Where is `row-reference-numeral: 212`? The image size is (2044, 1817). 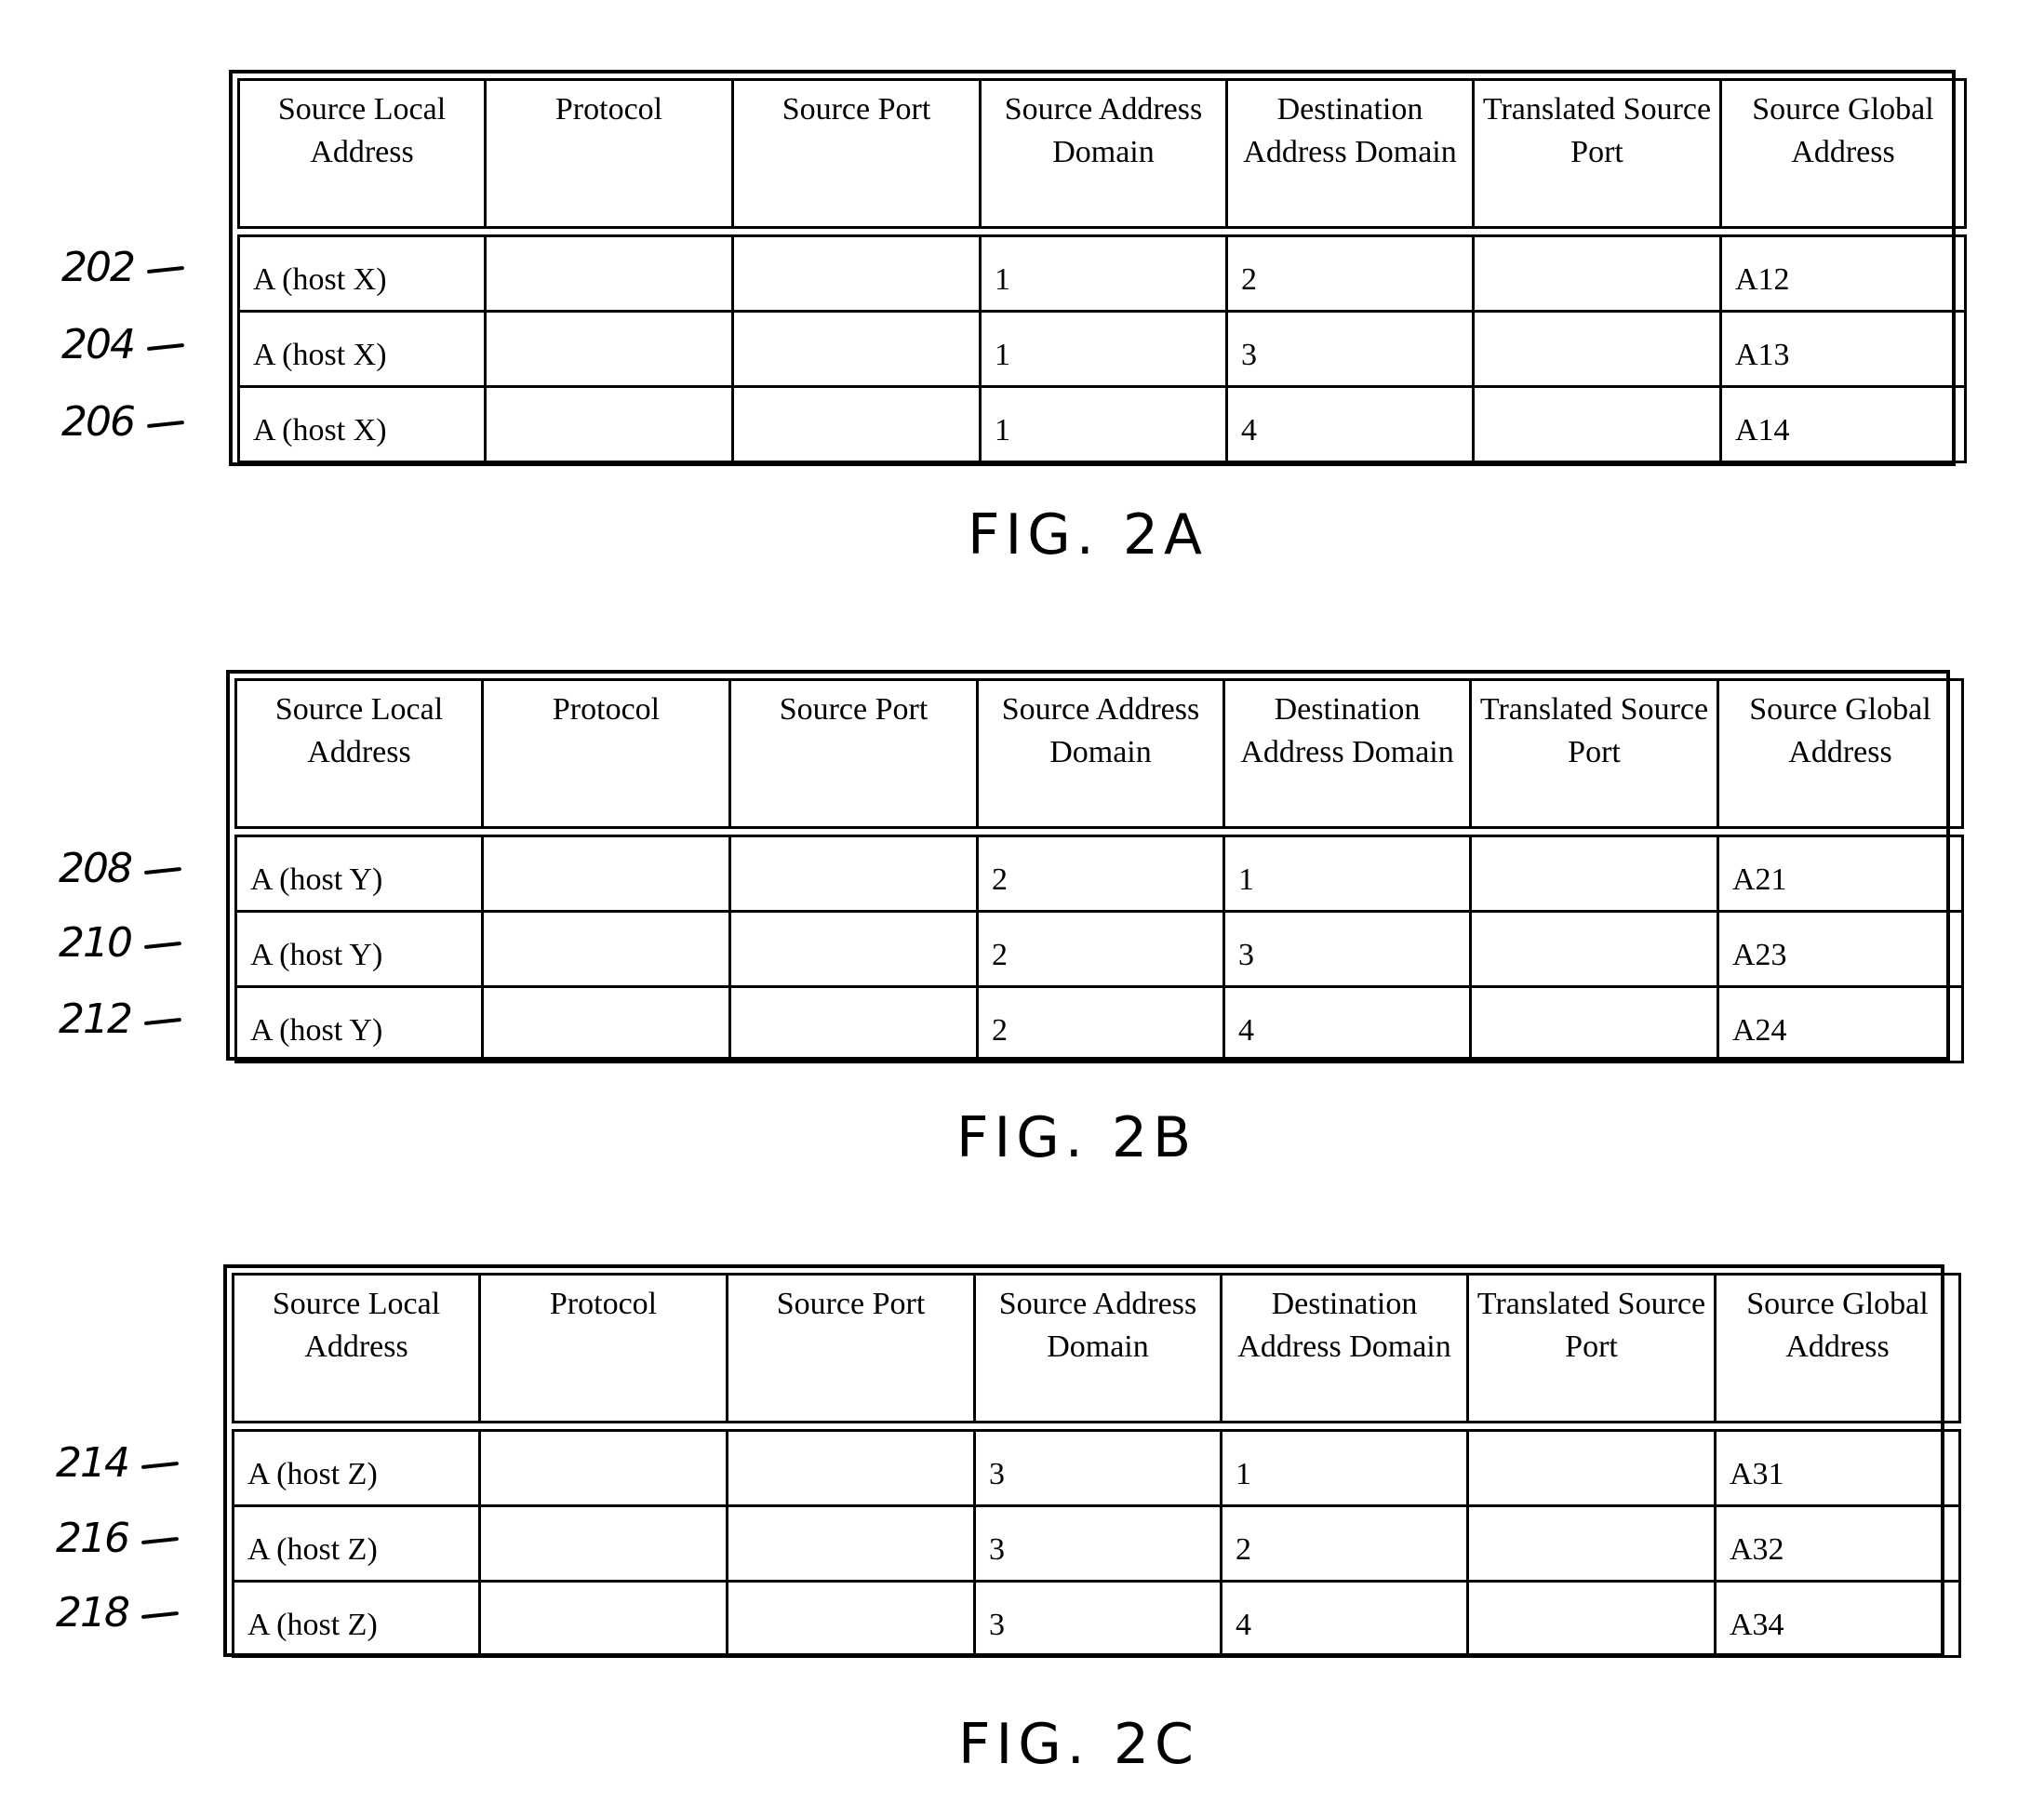 row-reference-numeral: 212 is located at coordinates (121, 1019).